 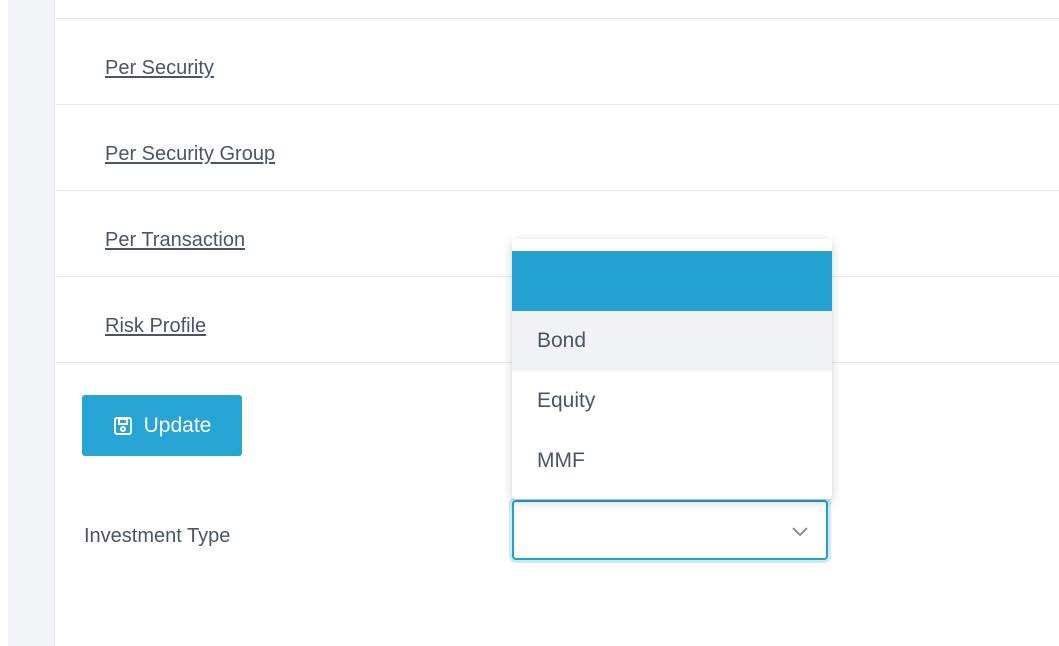 I want to click on option-label: MMF, so click(x=561, y=460).